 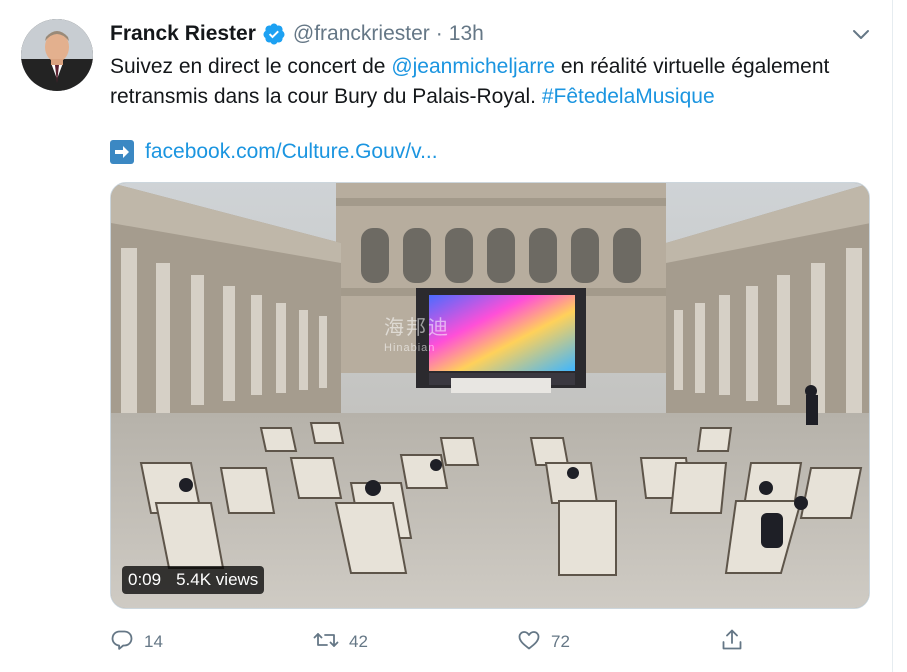 I want to click on right-arrow-emoji-icon, so click(x=122, y=152).